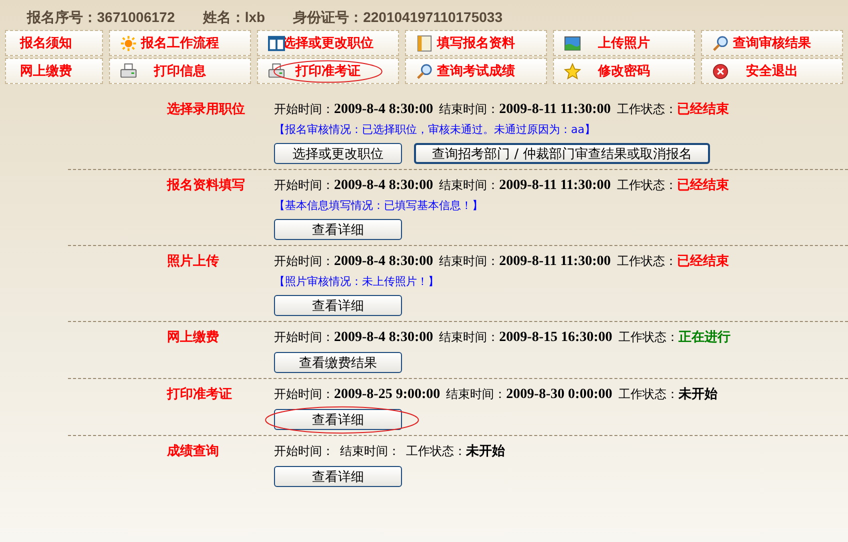 Image resolution: width=848 pixels, height=542 pixels. I want to click on status-note: 【照片审核情况：未上传照片！】, so click(357, 281).